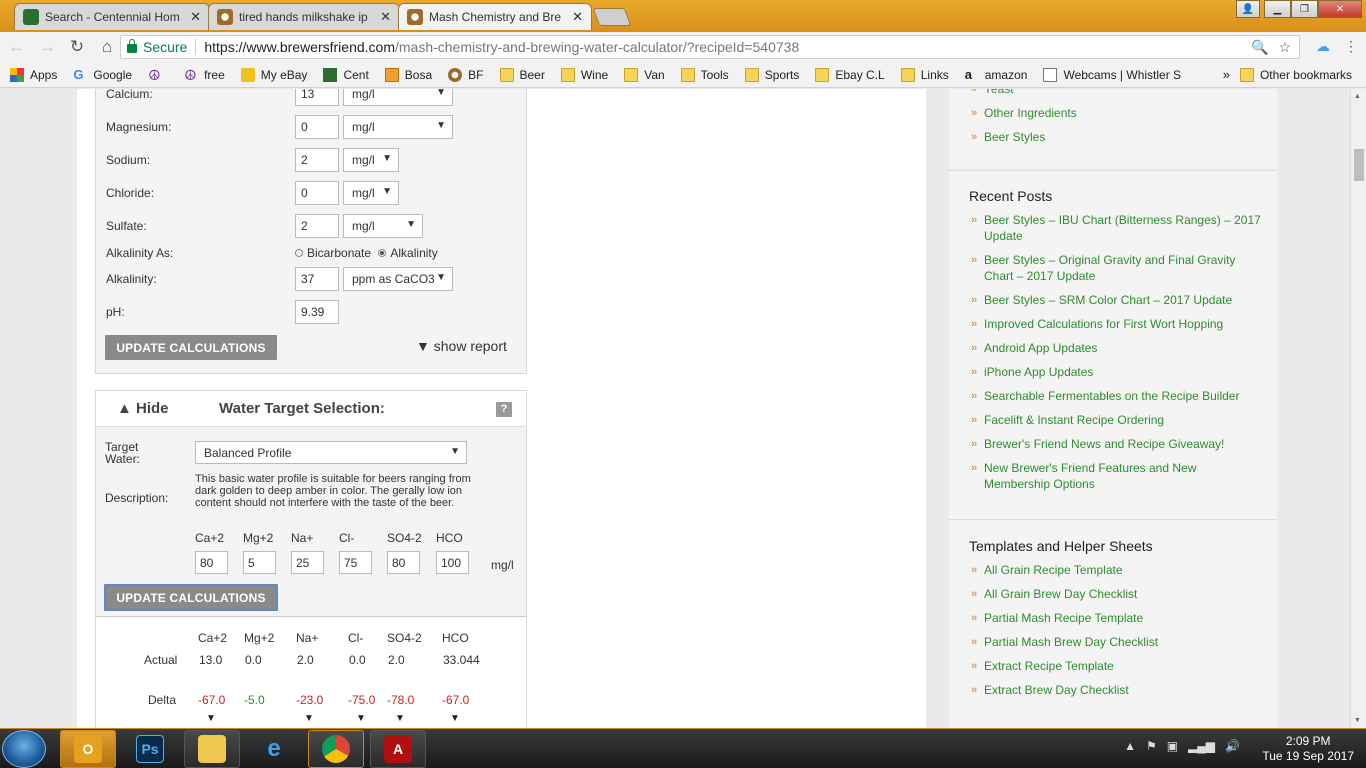  What do you see at coordinates (33, 74) in the screenshot?
I see `bookmark-apps: Apps` at bounding box center [33, 74].